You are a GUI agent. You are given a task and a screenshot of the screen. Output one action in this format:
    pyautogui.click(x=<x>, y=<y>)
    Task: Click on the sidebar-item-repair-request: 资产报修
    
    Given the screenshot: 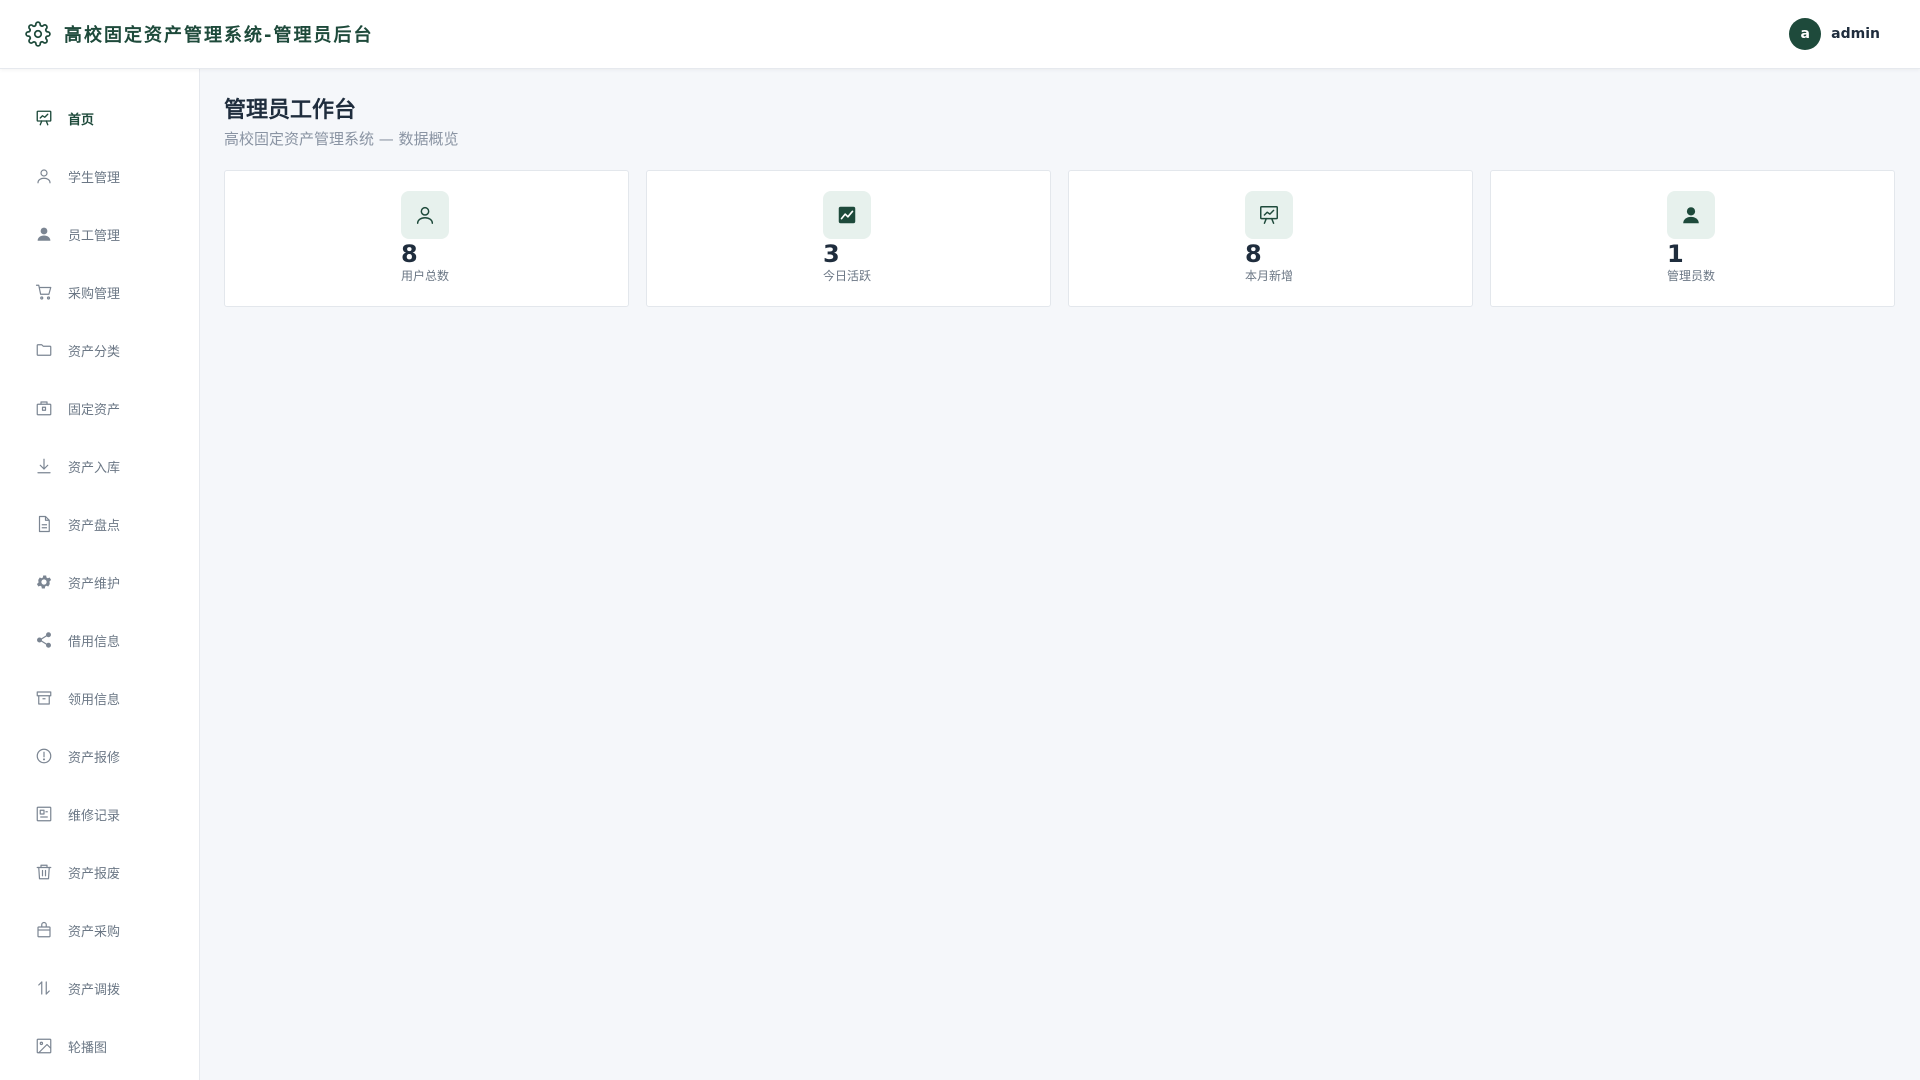 What is the action you would take?
    pyautogui.click(x=99, y=756)
    